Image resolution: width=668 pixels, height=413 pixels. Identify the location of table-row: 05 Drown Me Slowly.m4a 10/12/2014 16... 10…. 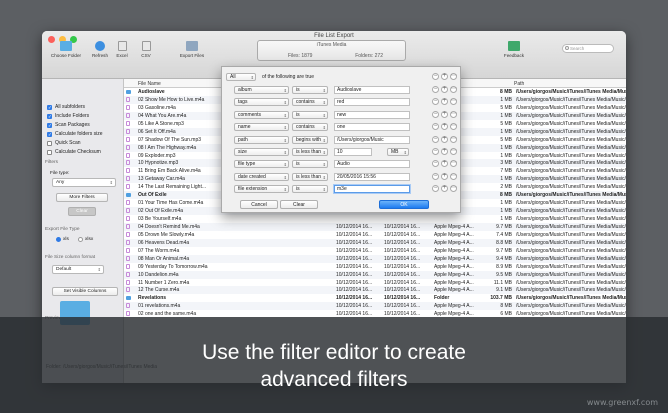
(375, 235).